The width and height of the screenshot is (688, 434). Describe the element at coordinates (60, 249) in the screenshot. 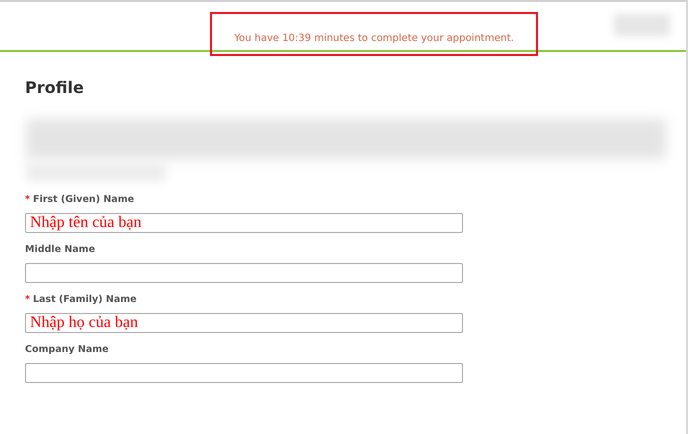

I see `field-label: Middle Name` at that location.